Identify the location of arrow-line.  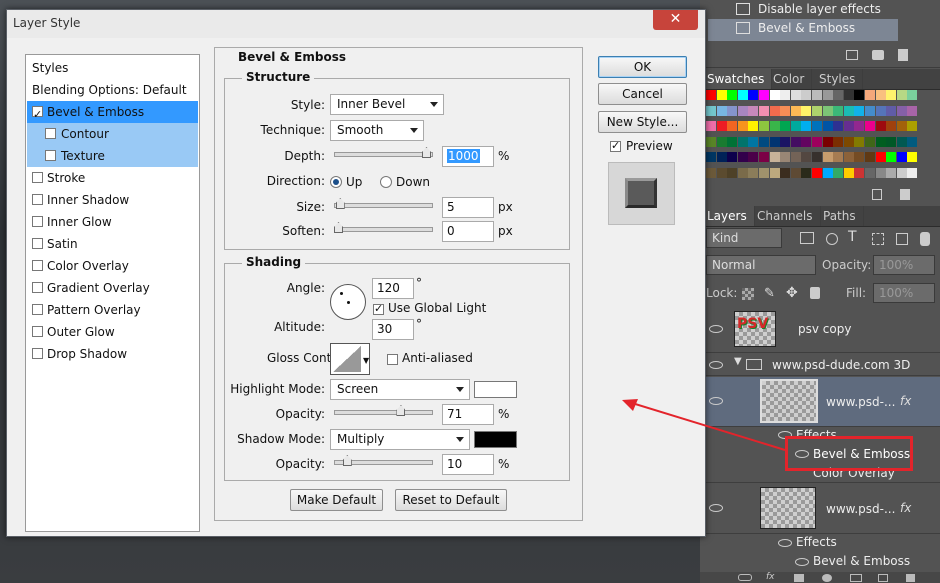
(708, 426).